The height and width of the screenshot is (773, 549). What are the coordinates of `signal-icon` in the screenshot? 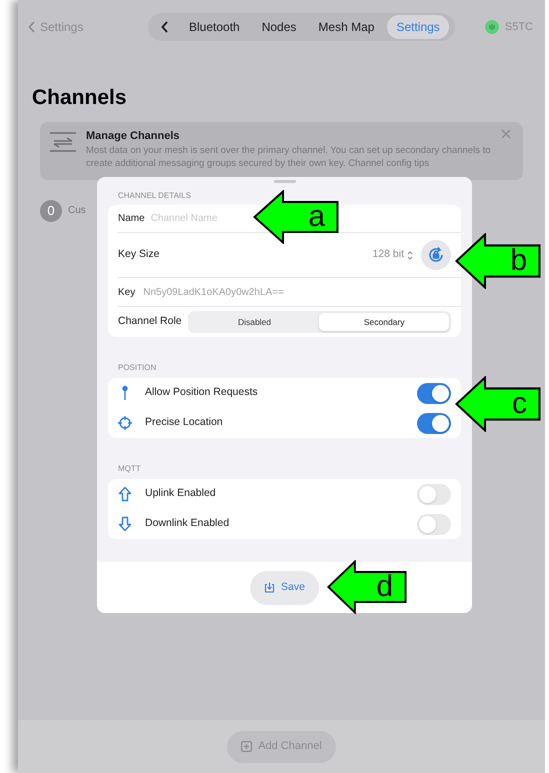 It's located at (491, 27).